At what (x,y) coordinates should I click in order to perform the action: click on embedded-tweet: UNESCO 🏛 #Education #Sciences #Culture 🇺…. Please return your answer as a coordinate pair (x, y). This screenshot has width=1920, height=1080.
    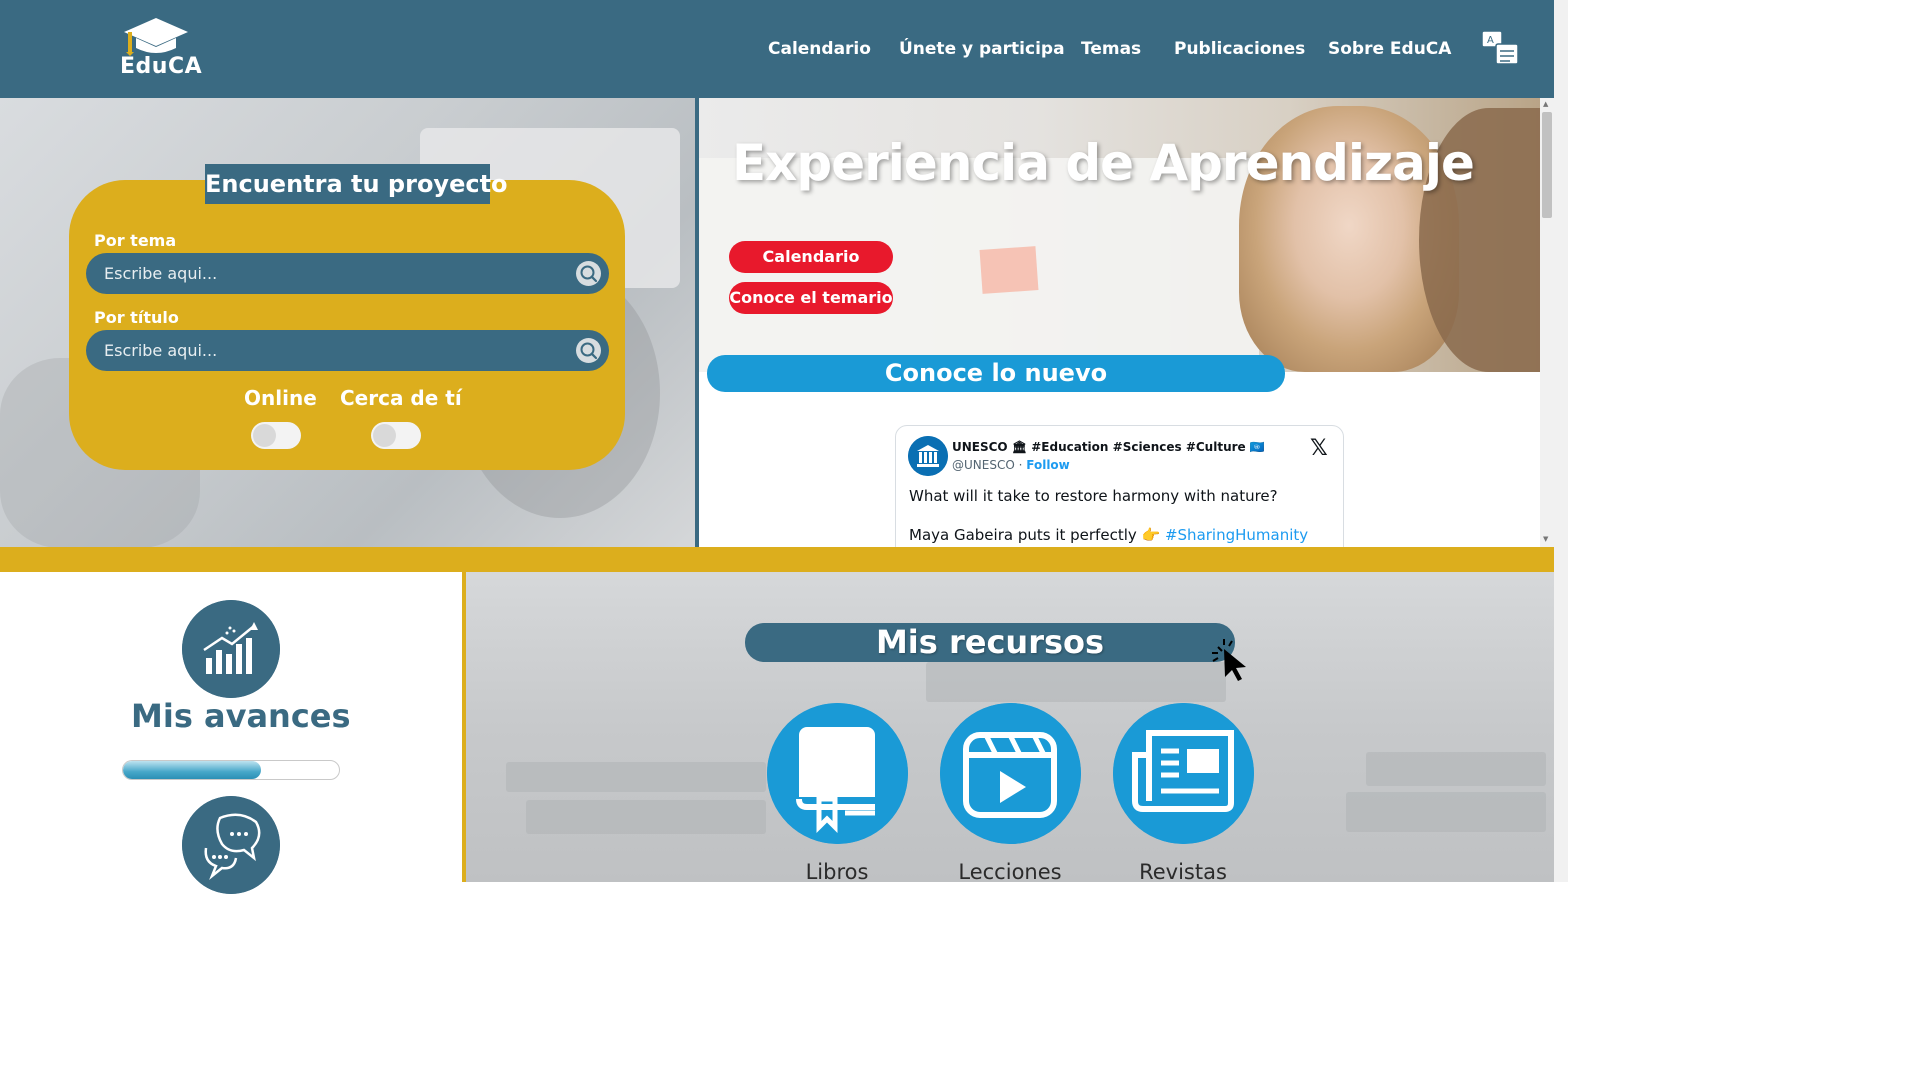
    Looking at the image, I should click on (1119, 495).